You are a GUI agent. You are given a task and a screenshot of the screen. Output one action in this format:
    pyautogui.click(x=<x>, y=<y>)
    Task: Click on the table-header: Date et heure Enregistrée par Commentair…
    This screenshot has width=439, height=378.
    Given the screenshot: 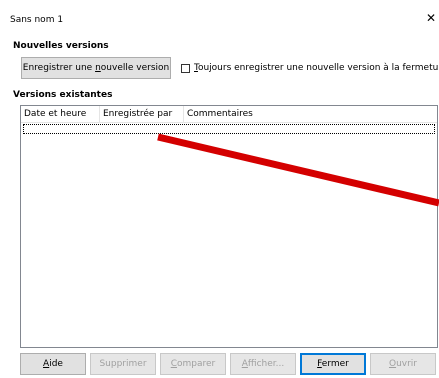 What is the action you would take?
    pyautogui.click(x=229, y=114)
    